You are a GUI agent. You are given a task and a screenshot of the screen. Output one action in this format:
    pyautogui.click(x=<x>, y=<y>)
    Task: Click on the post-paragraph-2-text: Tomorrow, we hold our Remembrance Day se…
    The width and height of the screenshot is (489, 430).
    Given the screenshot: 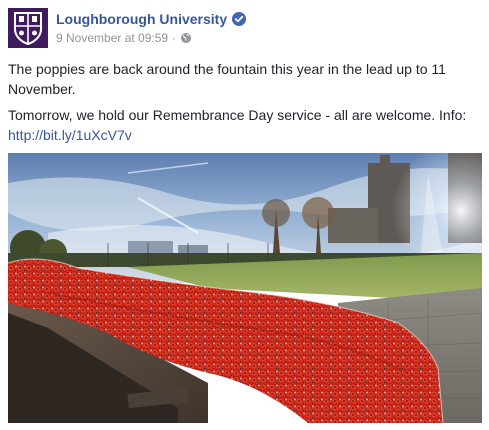 What is the action you would take?
    pyautogui.click(x=237, y=115)
    